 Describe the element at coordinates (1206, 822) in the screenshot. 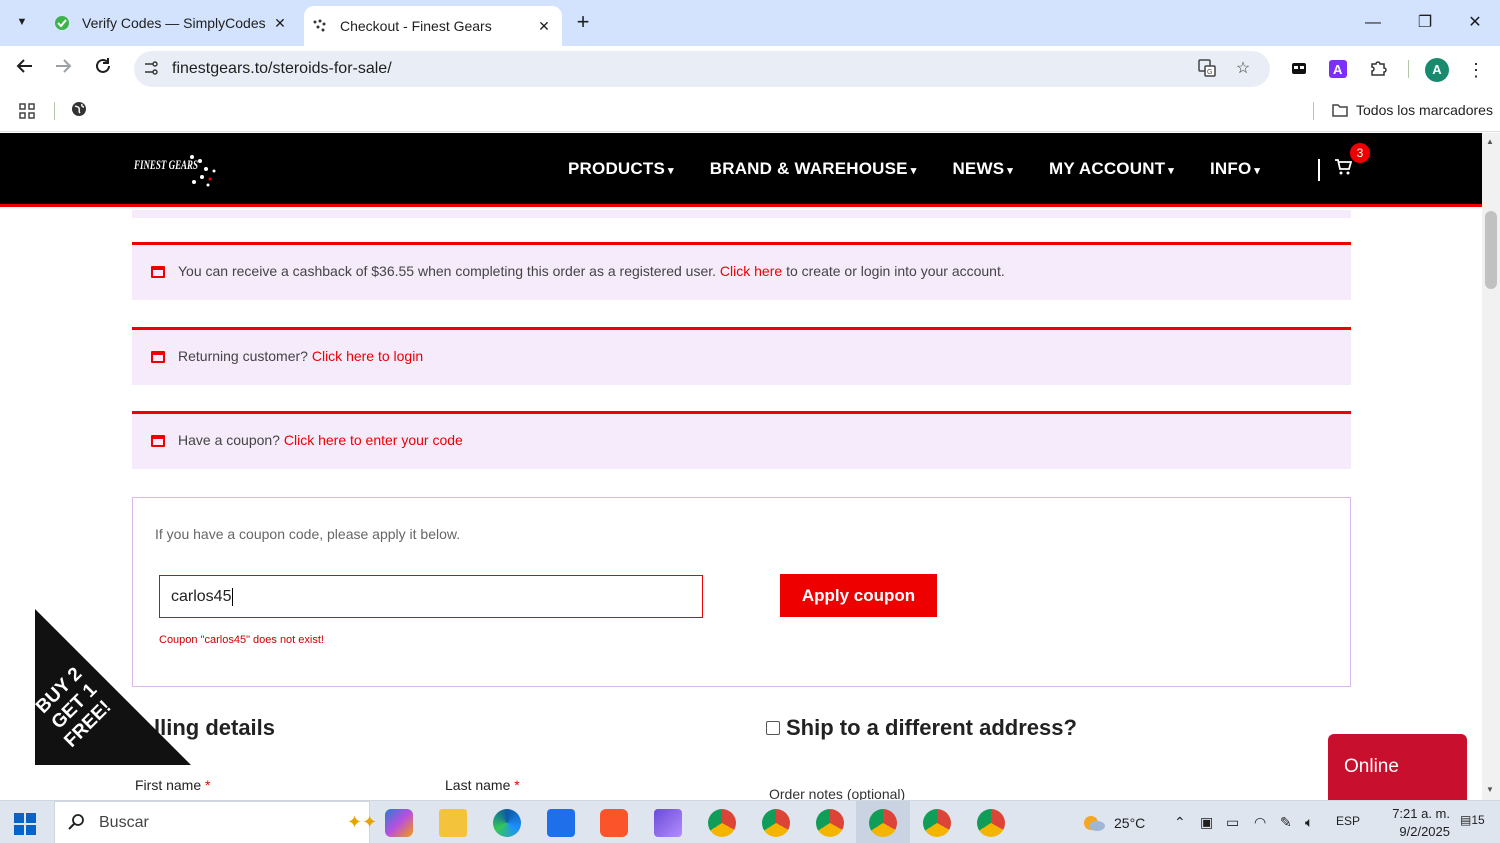

I see `meet-now-icon: ▣` at that location.